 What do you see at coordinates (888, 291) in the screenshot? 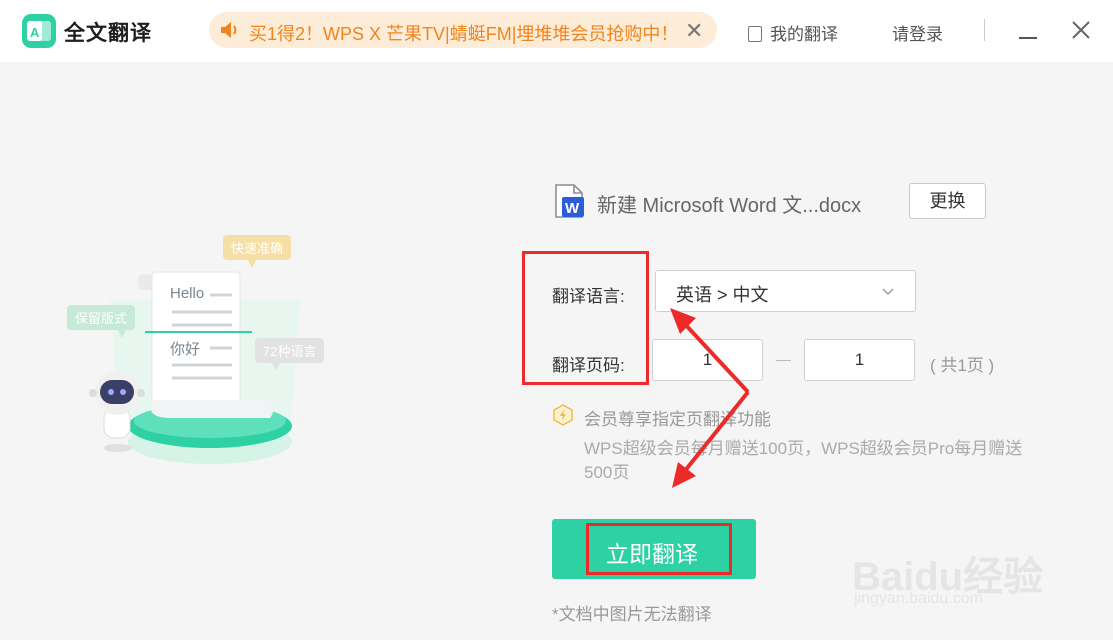
I see `chevron-down-icon` at bounding box center [888, 291].